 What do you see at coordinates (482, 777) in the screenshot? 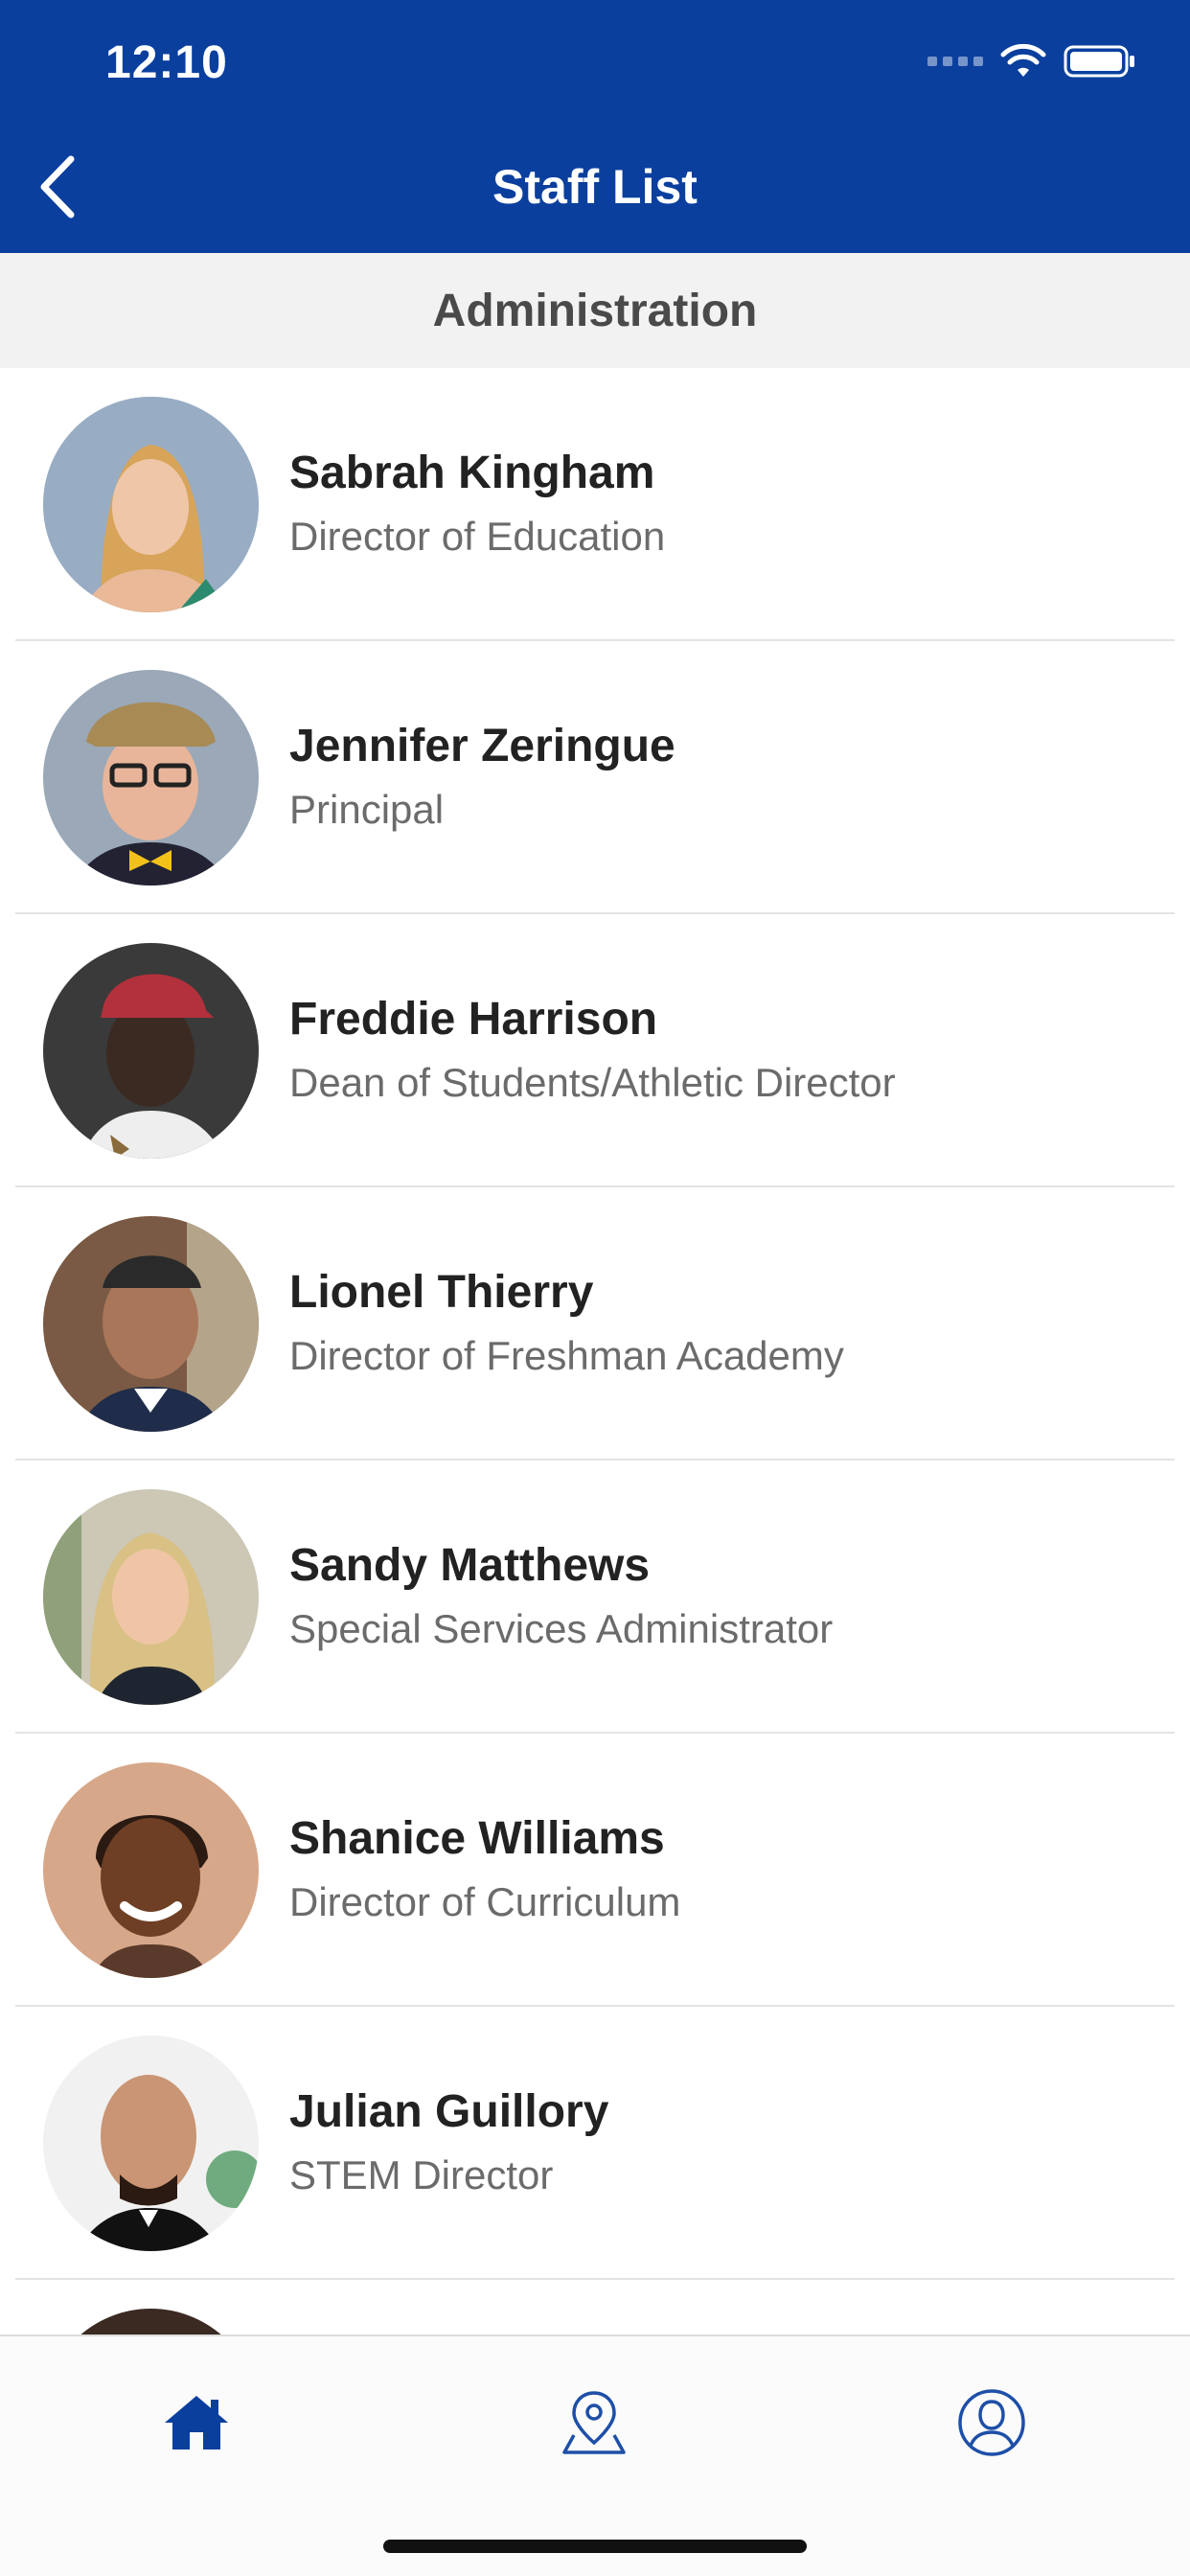
I see `staff-info: Jennifer Zeringue Principal` at bounding box center [482, 777].